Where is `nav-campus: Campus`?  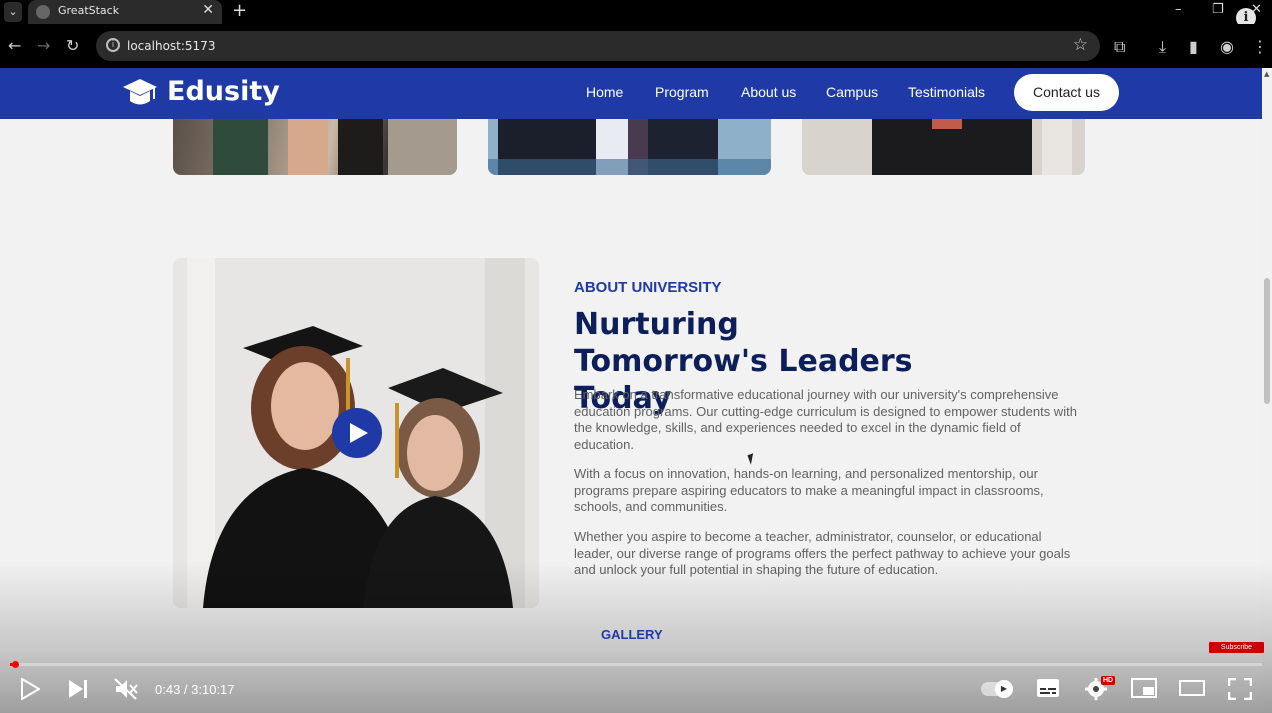
nav-campus: Campus is located at coordinates (852, 92).